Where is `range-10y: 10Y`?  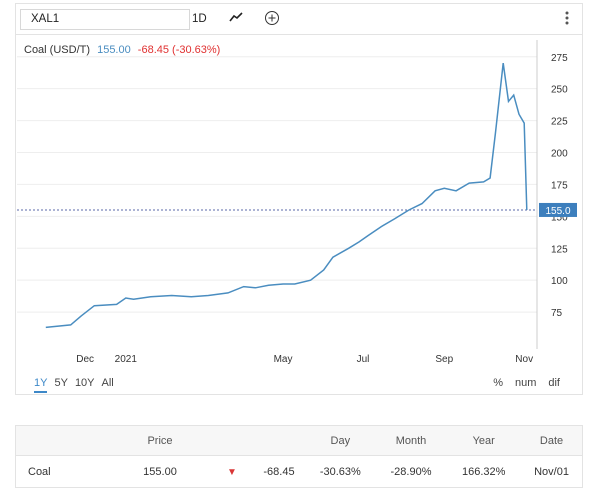 range-10y: 10Y is located at coordinates (85, 383).